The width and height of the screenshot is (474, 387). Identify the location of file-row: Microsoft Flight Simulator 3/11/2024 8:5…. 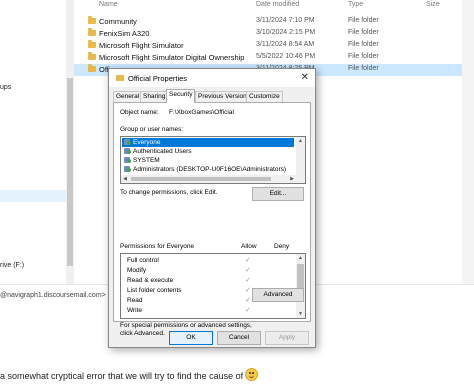
(274, 46).